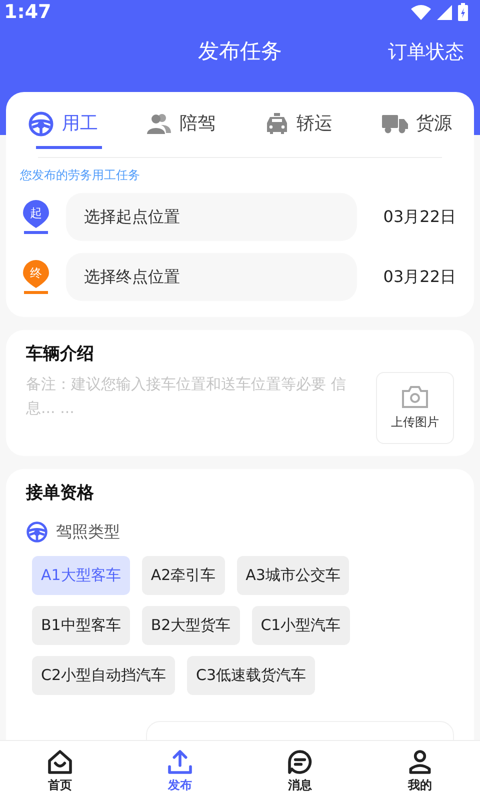  I want to click on message-icon, so click(300, 762).